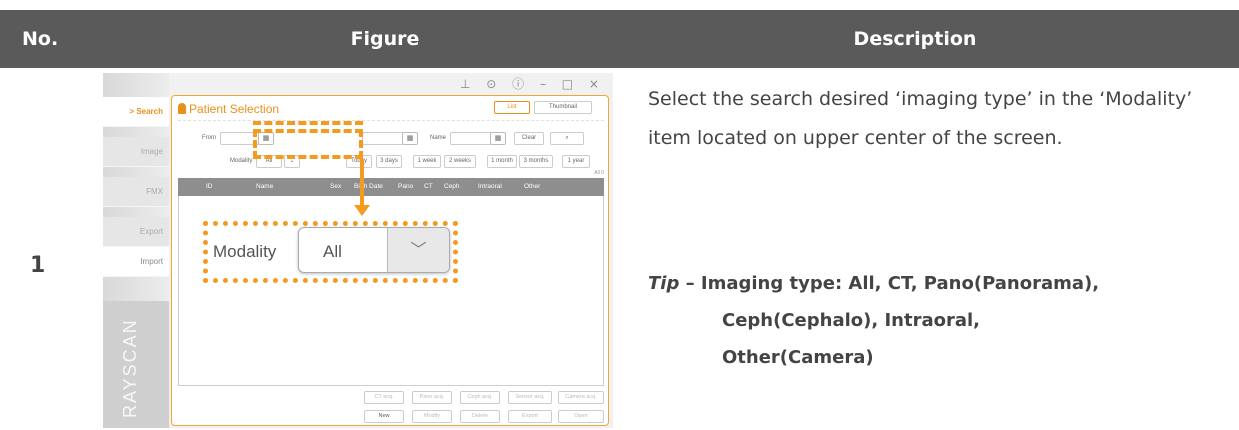  Describe the element at coordinates (798, 357) in the screenshot. I see `tip-line-3: Other(Camera)` at that location.